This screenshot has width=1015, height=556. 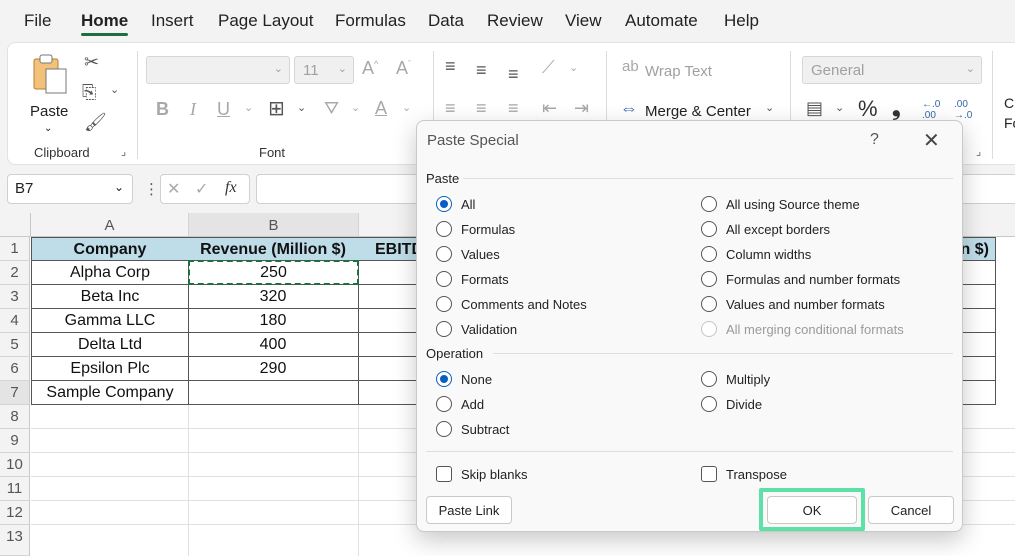 I want to click on decrease-decimal-icon: .00 →.0, so click(x=967, y=110).